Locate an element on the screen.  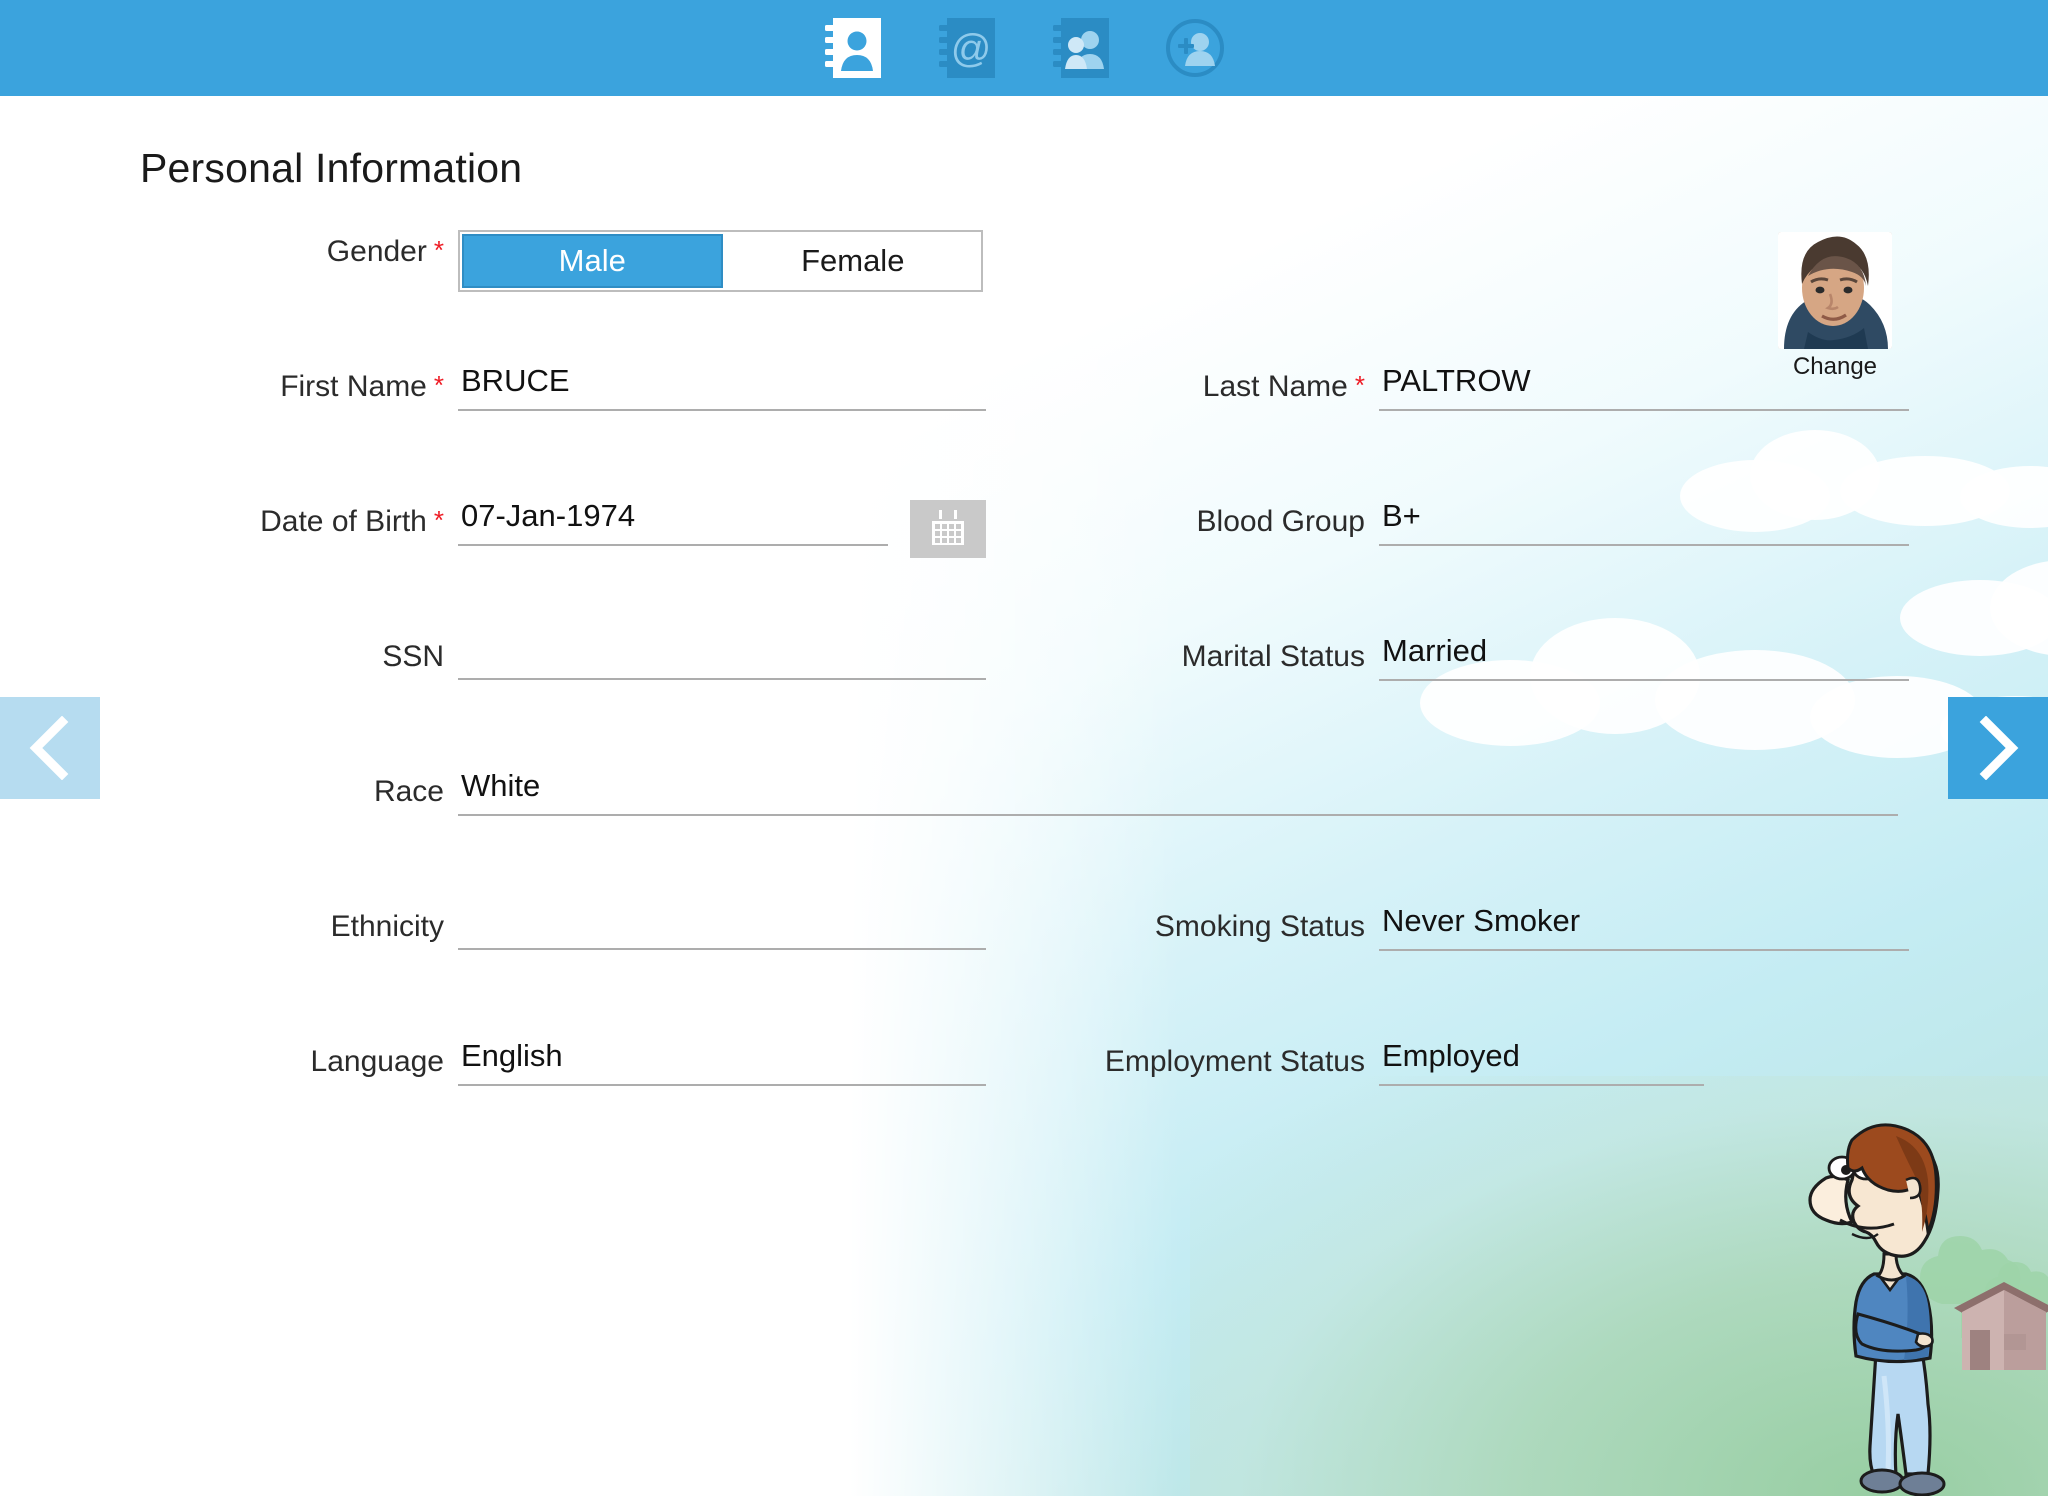
chevron-right-icon is located at coordinates (1999, 748).